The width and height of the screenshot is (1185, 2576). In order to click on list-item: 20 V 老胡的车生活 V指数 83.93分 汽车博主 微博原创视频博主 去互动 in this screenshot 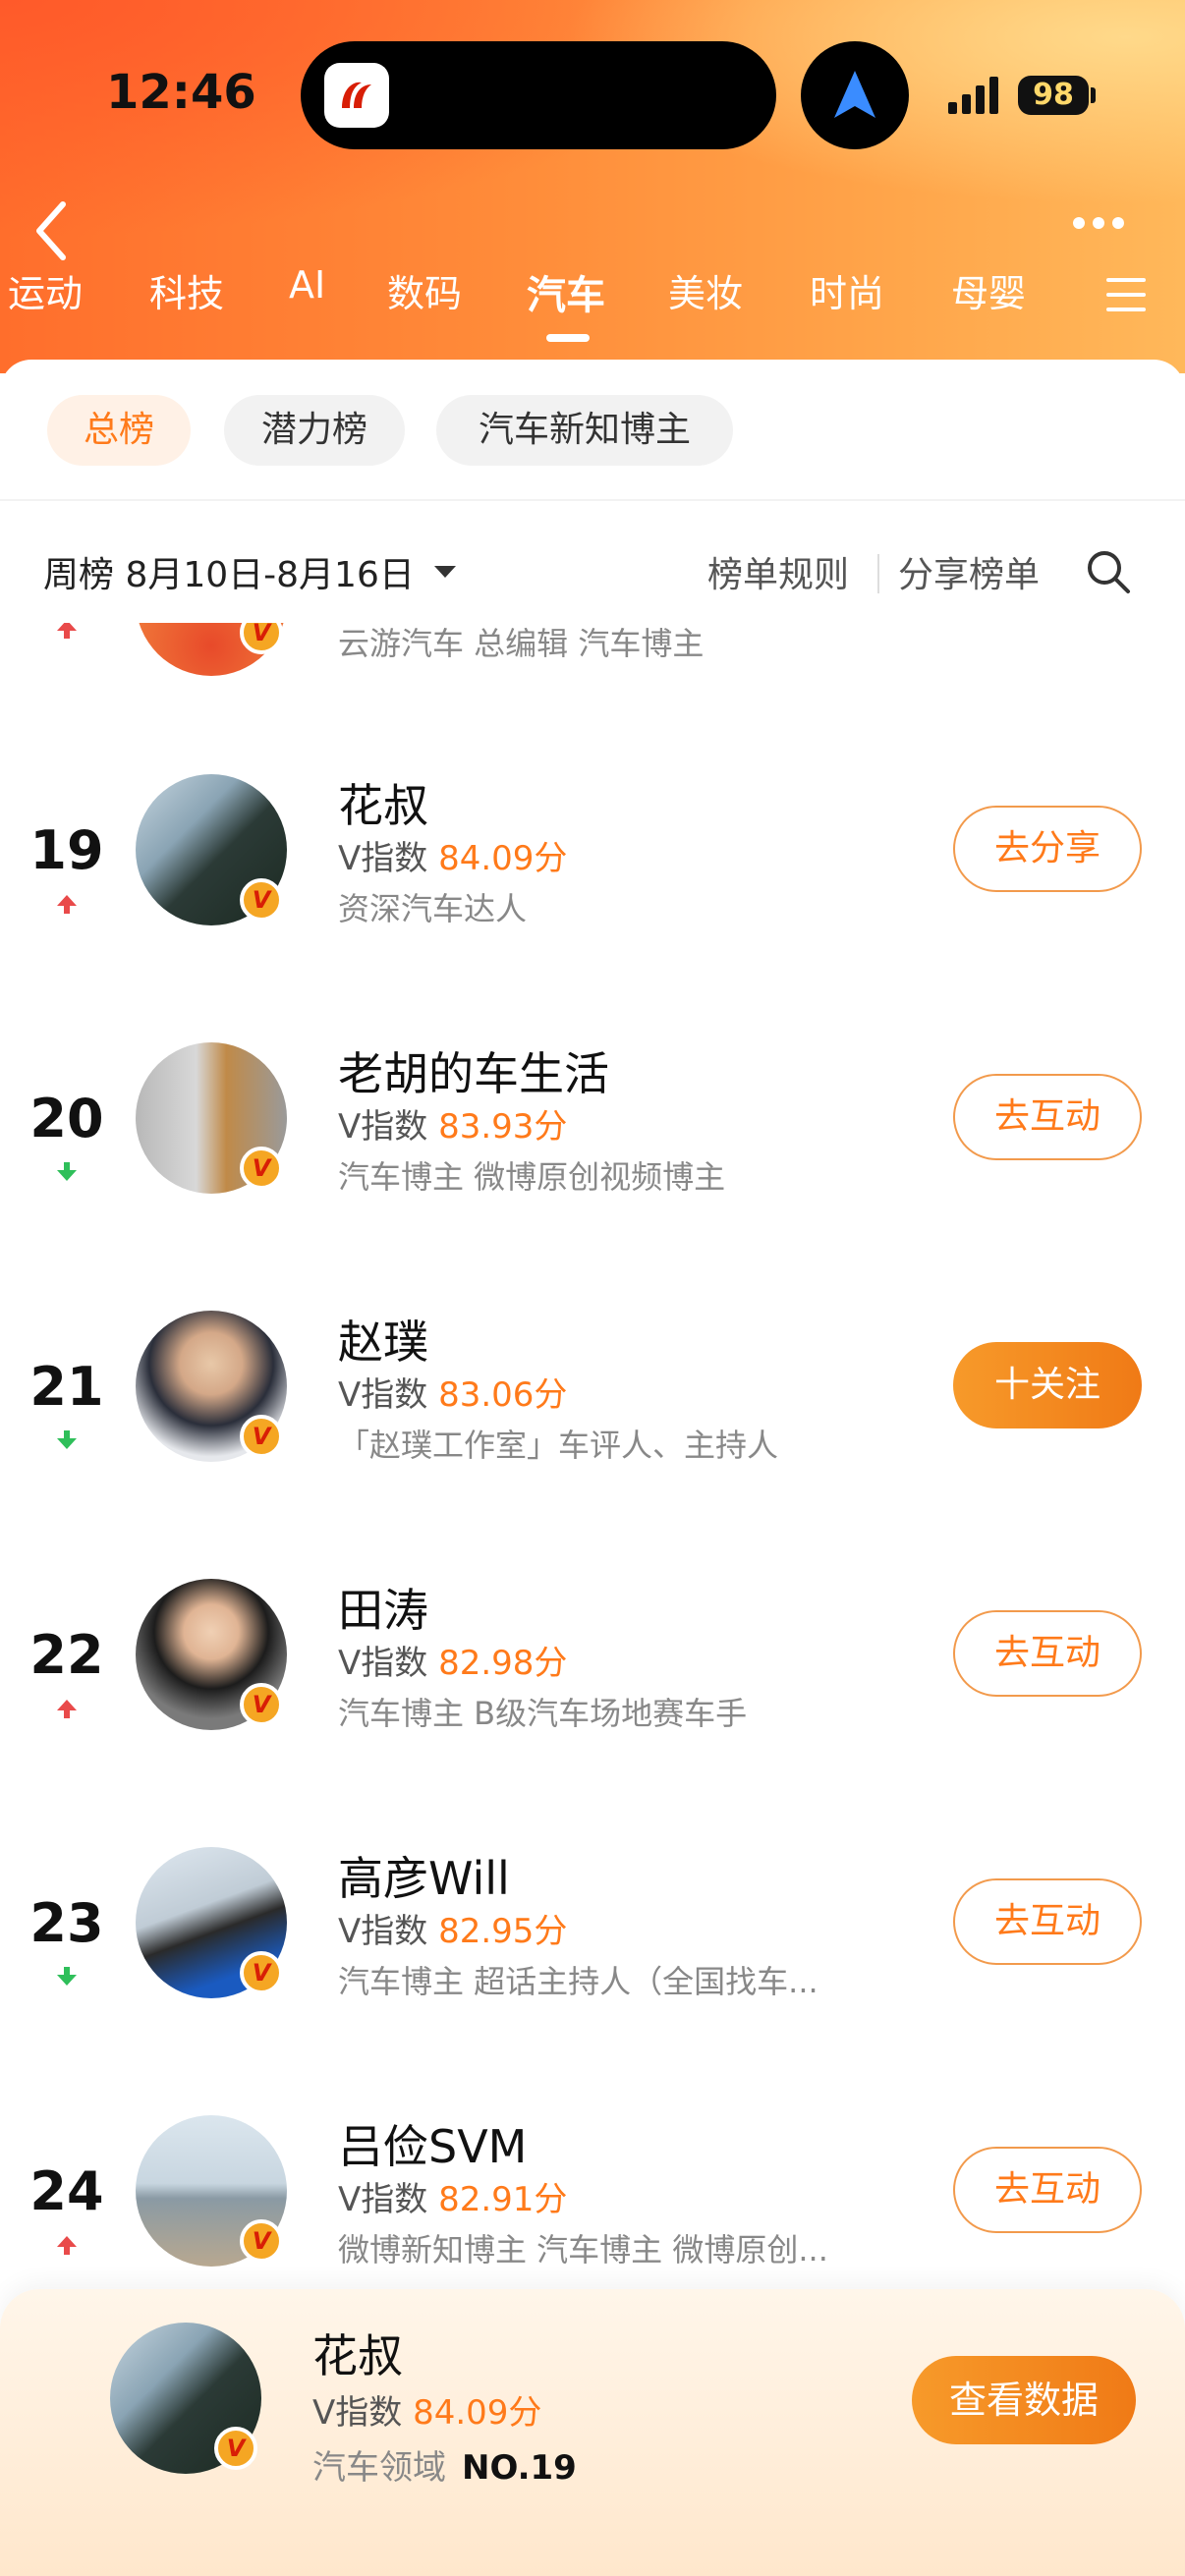, I will do `click(592, 1137)`.